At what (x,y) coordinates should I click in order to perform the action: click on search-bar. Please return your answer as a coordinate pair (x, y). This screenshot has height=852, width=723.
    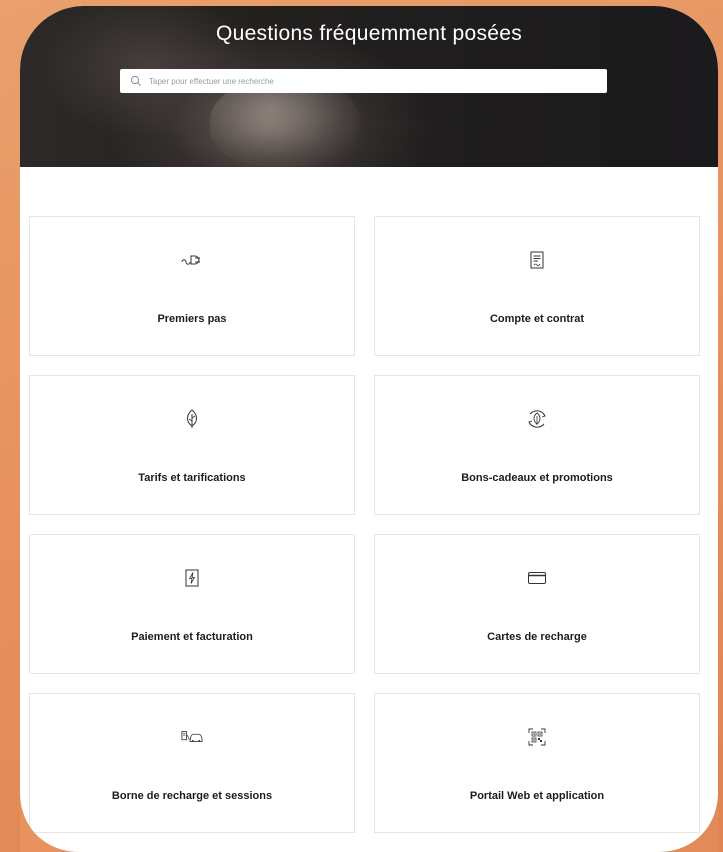
    Looking at the image, I should click on (363, 81).